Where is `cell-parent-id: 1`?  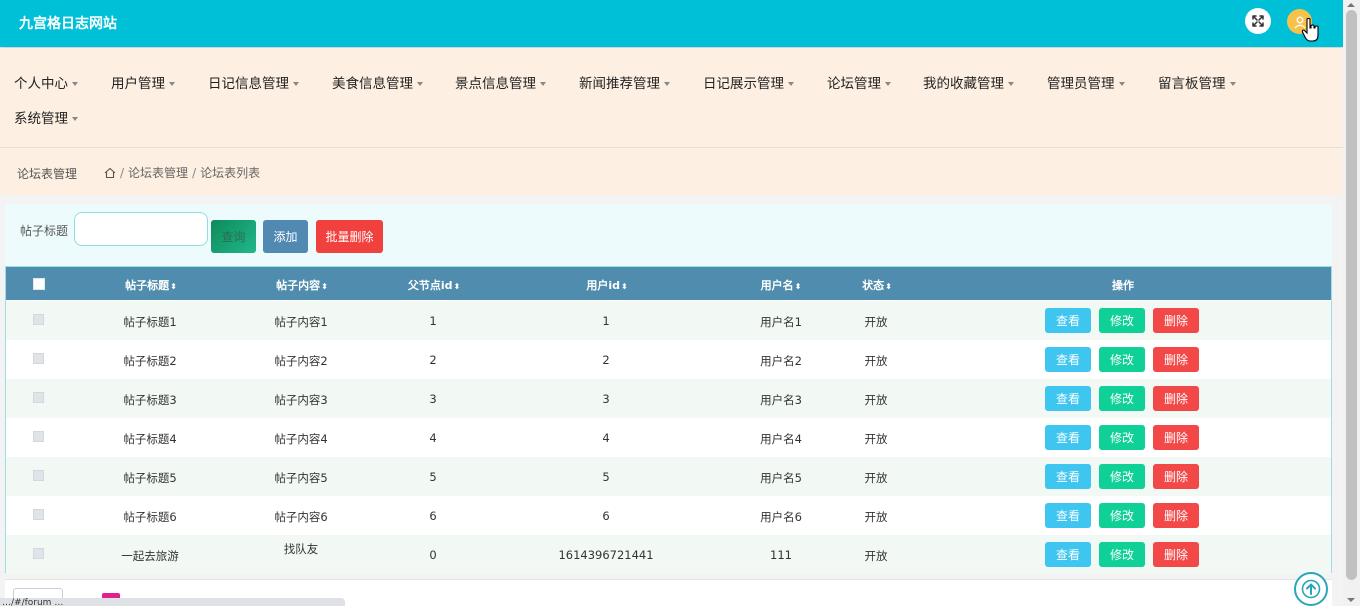
cell-parent-id: 1 is located at coordinates (433, 321).